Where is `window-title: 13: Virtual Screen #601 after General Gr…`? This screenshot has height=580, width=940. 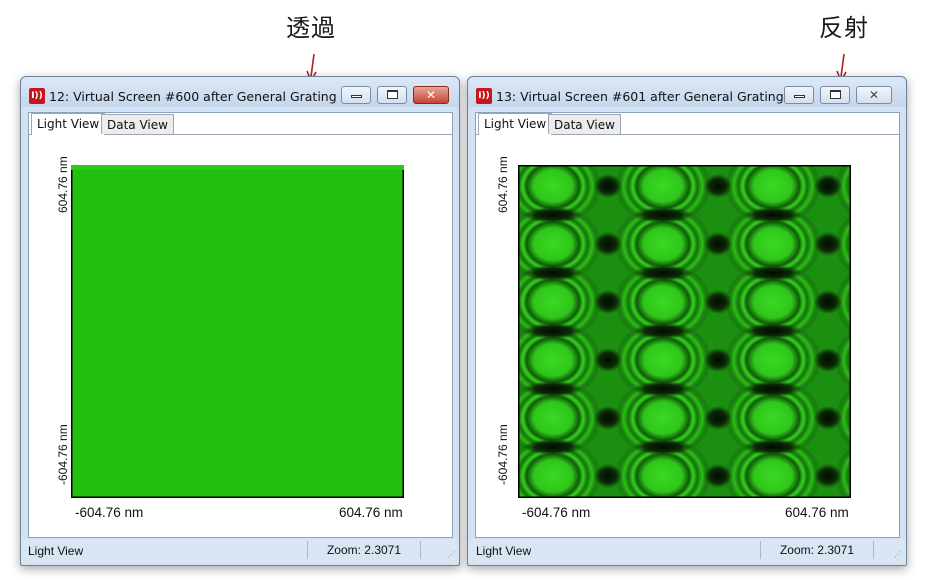
window-title: 13: Virtual Screen #601 after General Gr… is located at coordinates (648, 96).